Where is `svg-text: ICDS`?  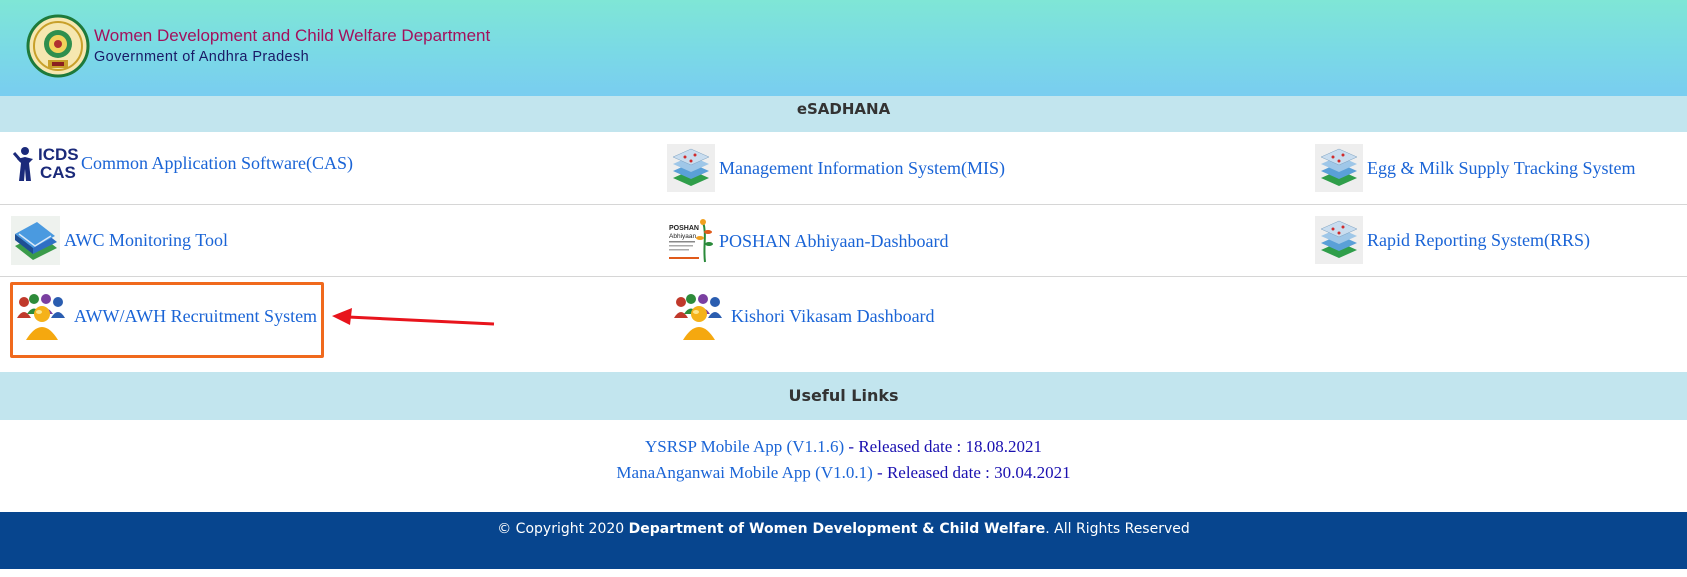
svg-text: ICDS is located at coordinates (58, 154).